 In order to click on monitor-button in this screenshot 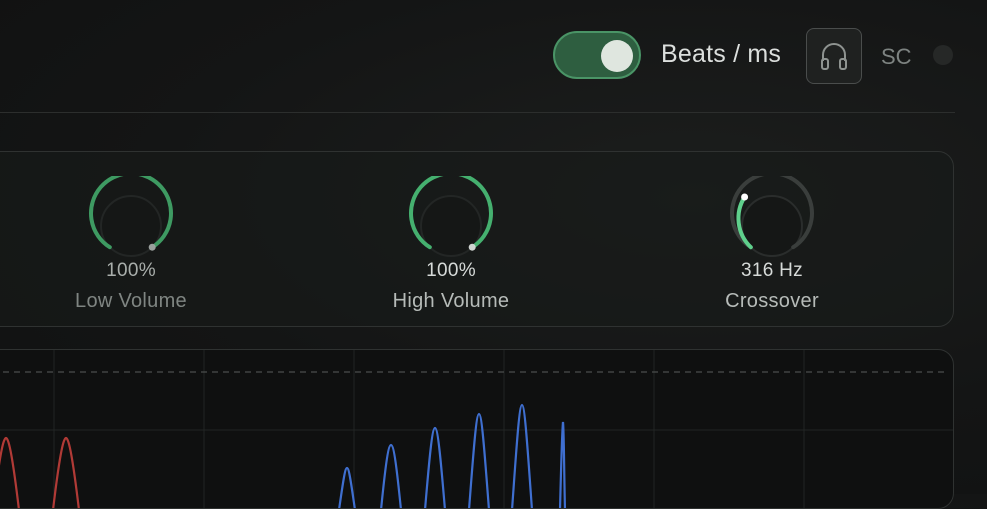, I will do `click(834, 56)`.